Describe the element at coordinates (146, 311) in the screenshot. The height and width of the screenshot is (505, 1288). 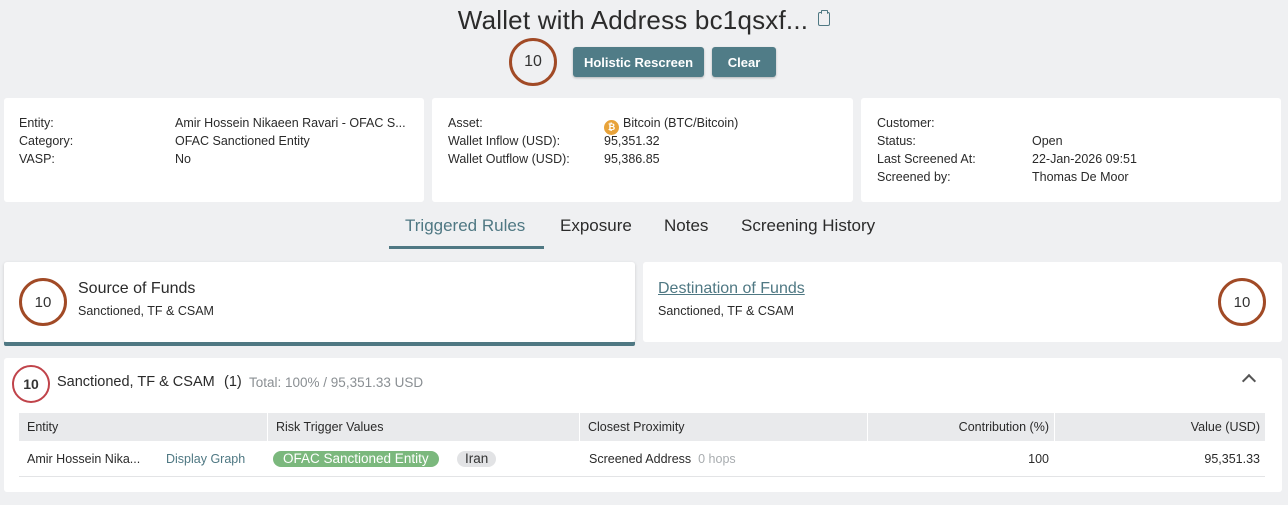
I see `source-of-funds-subtitle: Sanctioned, TF & CSAM` at that location.